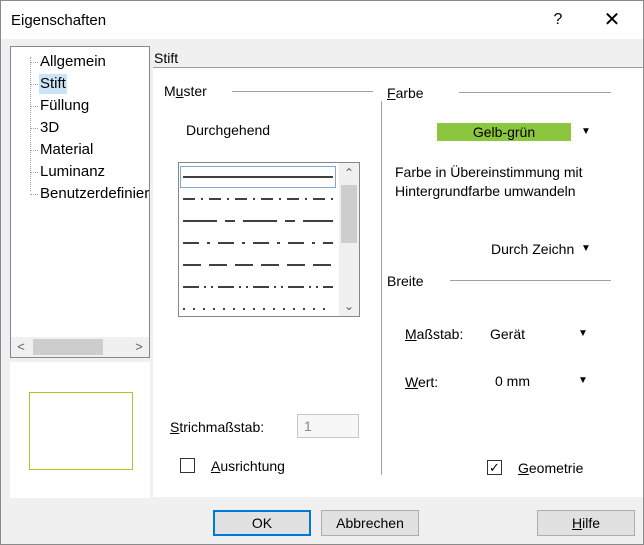 The width and height of the screenshot is (644, 545). I want to click on convert-color-text-line2: Hintergrundfarbe umwandeln, so click(485, 191).